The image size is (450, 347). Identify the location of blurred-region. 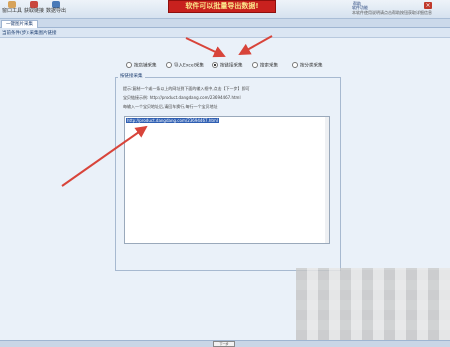
(373, 304).